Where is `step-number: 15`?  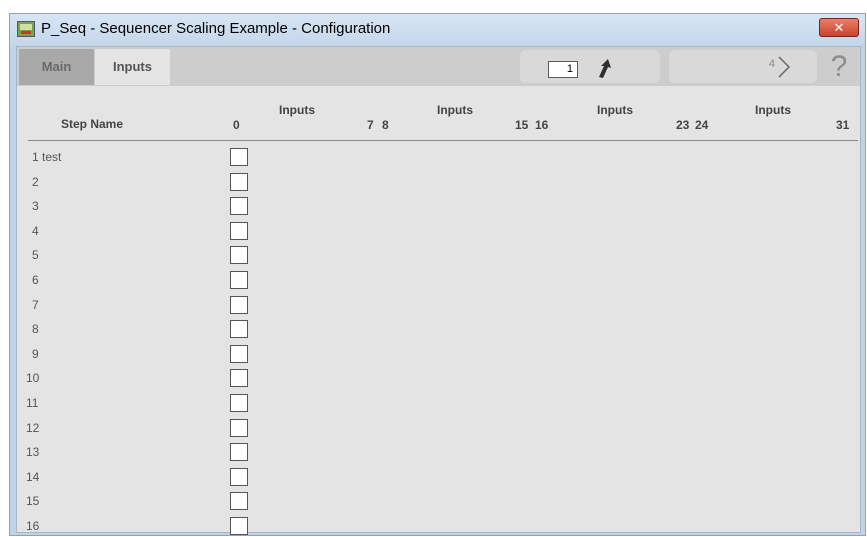 step-number: 15 is located at coordinates (33, 501).